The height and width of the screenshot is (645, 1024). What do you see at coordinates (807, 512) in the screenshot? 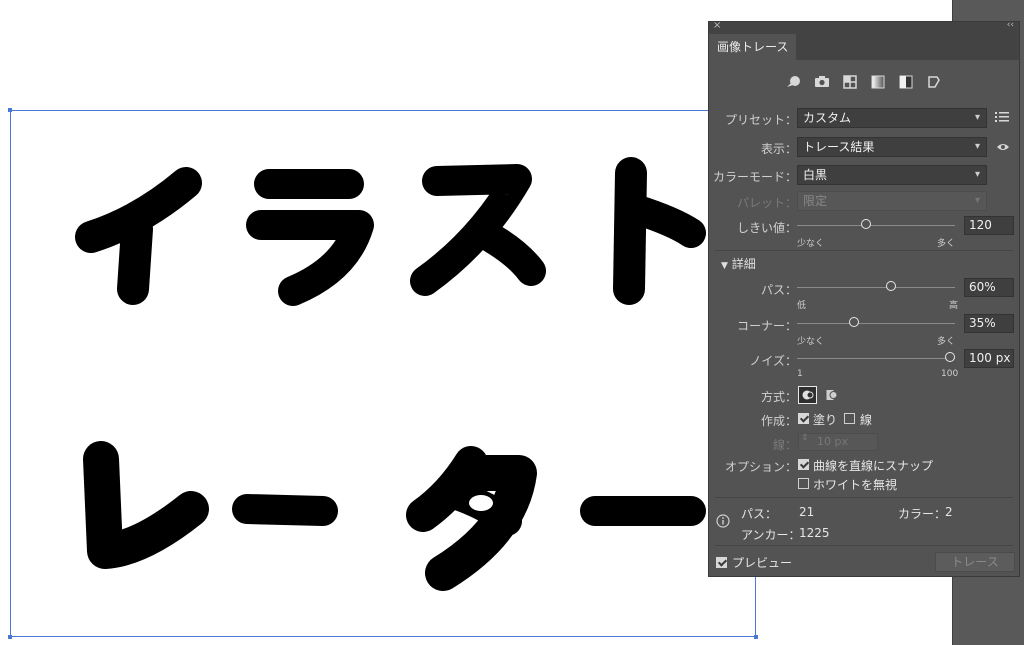
I see `info-paths-value: 21` at bounding box center [807, 512].